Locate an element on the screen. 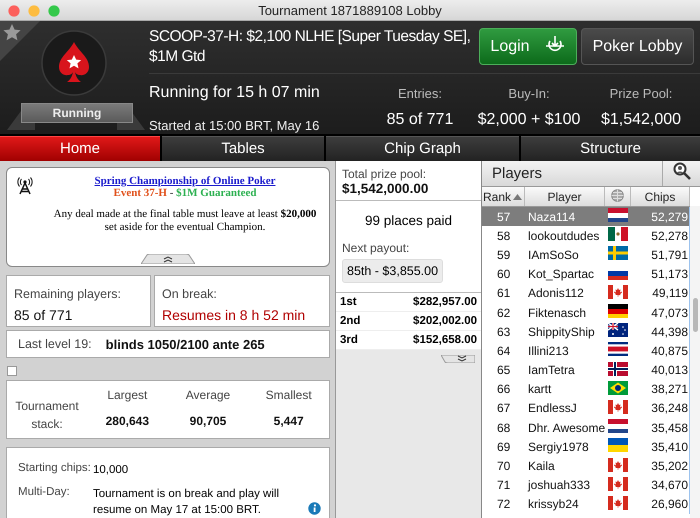 The width and height of the screenshot is (700, 518). table-cell-text: Illini213 is located at coordinates (548, 351).